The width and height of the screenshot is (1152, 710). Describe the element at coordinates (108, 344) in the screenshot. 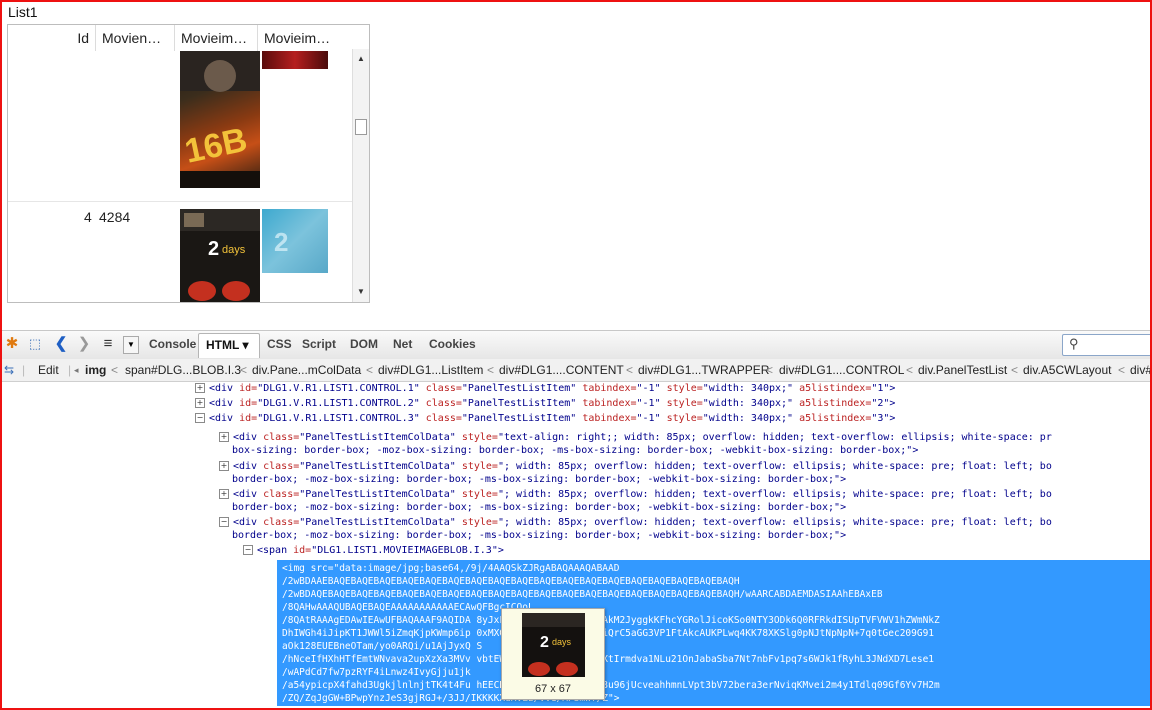

I see `panel-list-icon: ≡` at that location.